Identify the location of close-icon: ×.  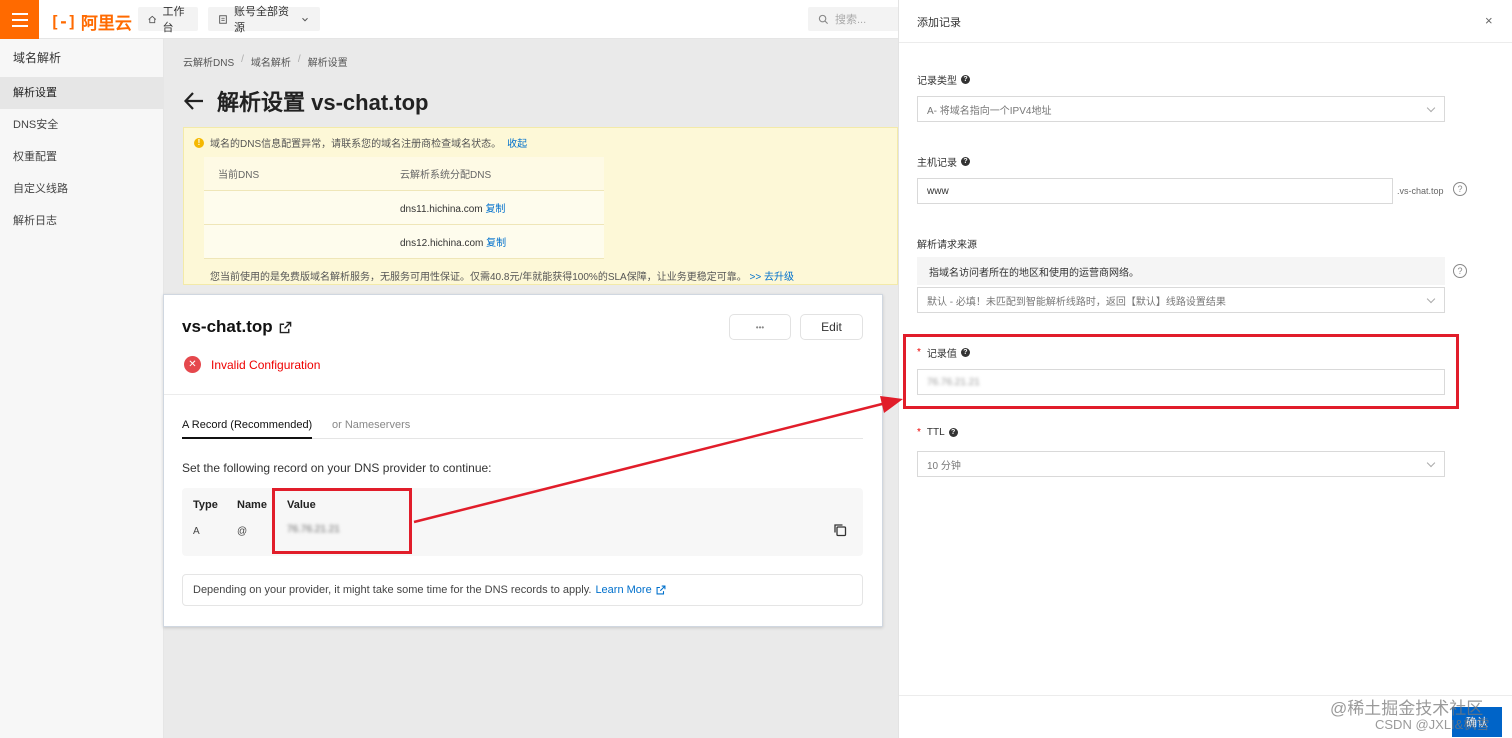
(1489, 20).